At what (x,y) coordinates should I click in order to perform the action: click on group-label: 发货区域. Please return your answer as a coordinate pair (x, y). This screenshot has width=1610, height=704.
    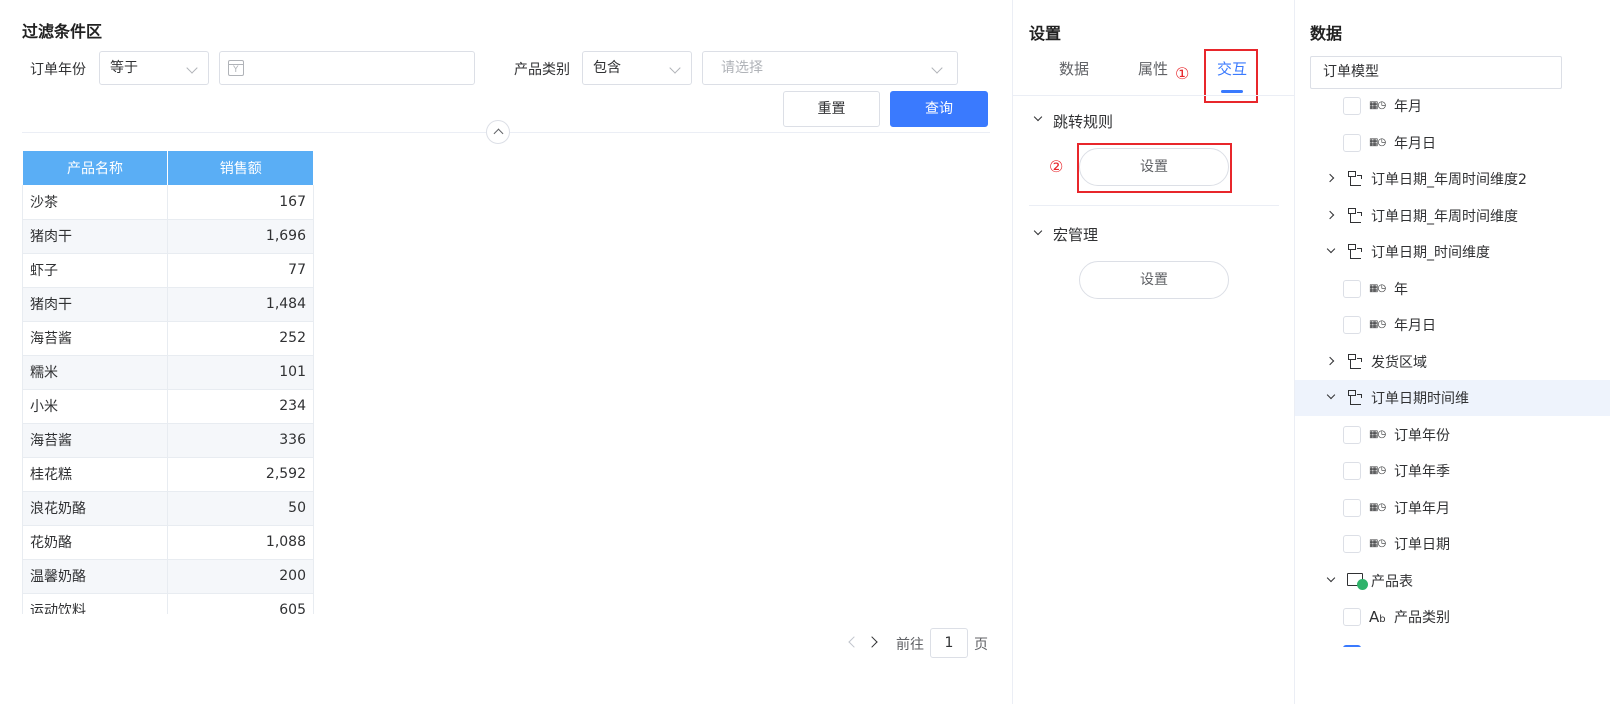
    Looking at the image, I should click on (1399, 362).